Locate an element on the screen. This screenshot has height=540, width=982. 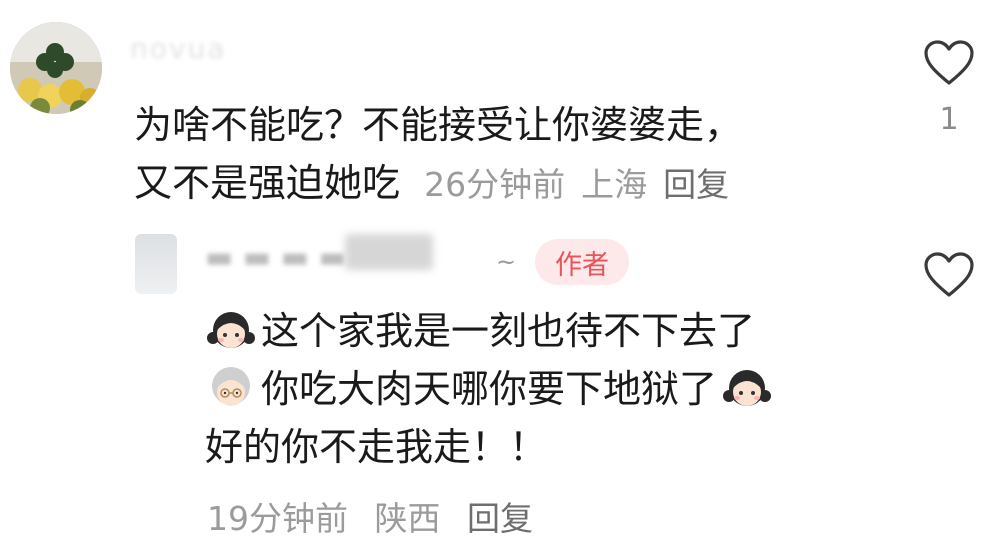
reply-location: 陕西 is located at coordinates (407, 518).